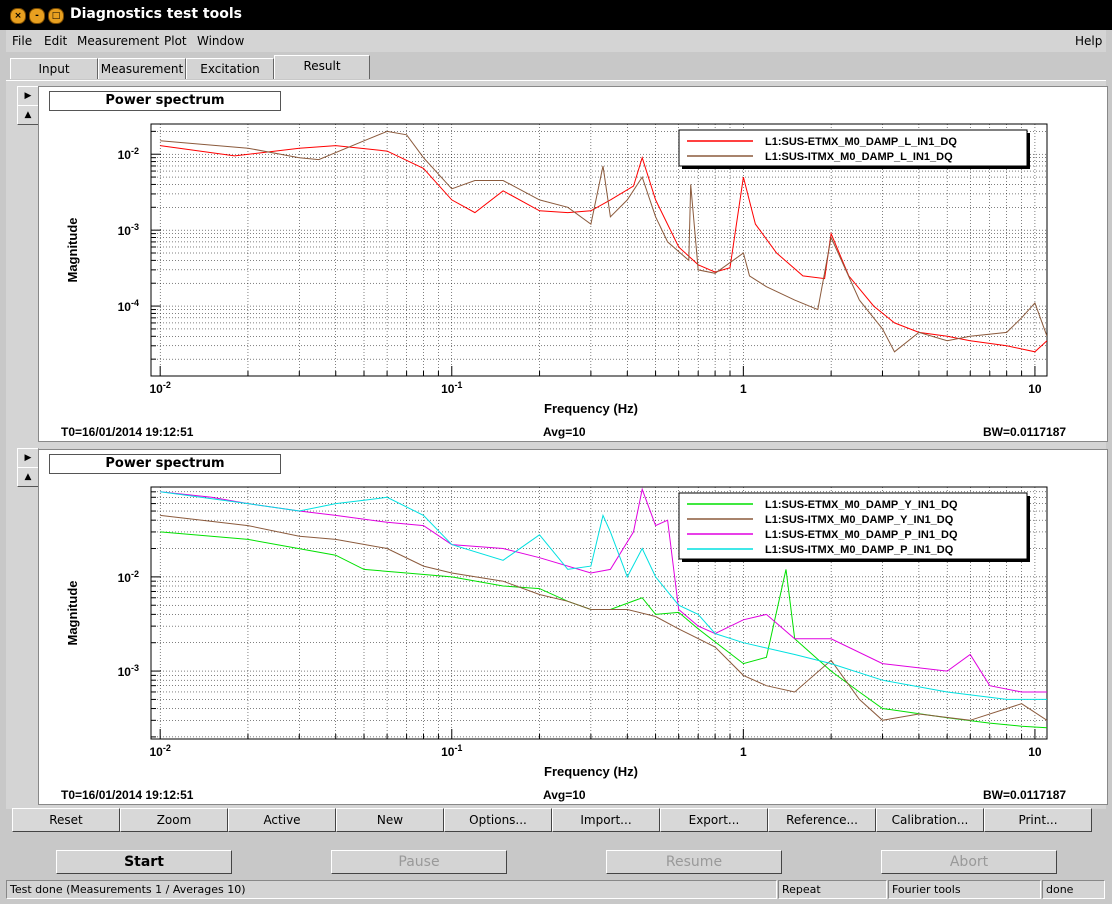  Describe the element at coordinates (66, 820) in the screenshot. I see `reset-button: Reset` at that location.